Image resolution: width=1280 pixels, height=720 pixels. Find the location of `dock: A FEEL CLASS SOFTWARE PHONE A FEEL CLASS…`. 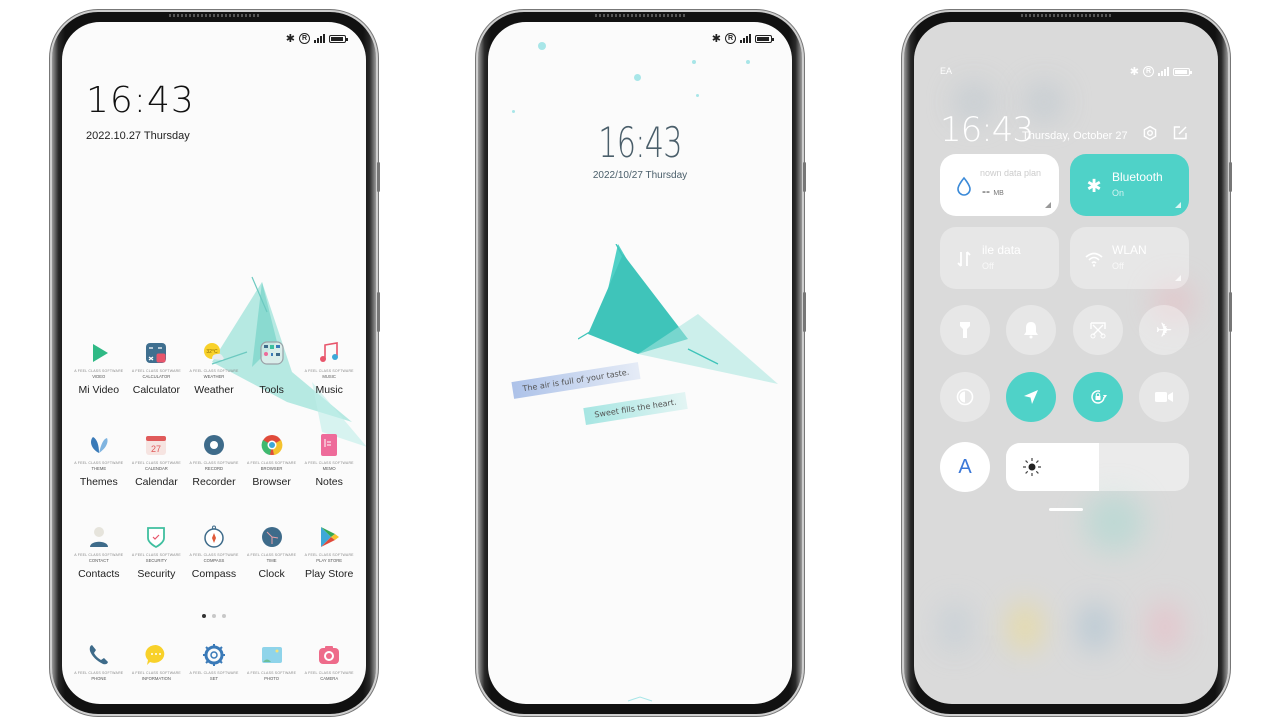

dock: A FEEL CLASS SOFTWARE PHONE A FEEL CLASS… is located at coordinates (214, 661).